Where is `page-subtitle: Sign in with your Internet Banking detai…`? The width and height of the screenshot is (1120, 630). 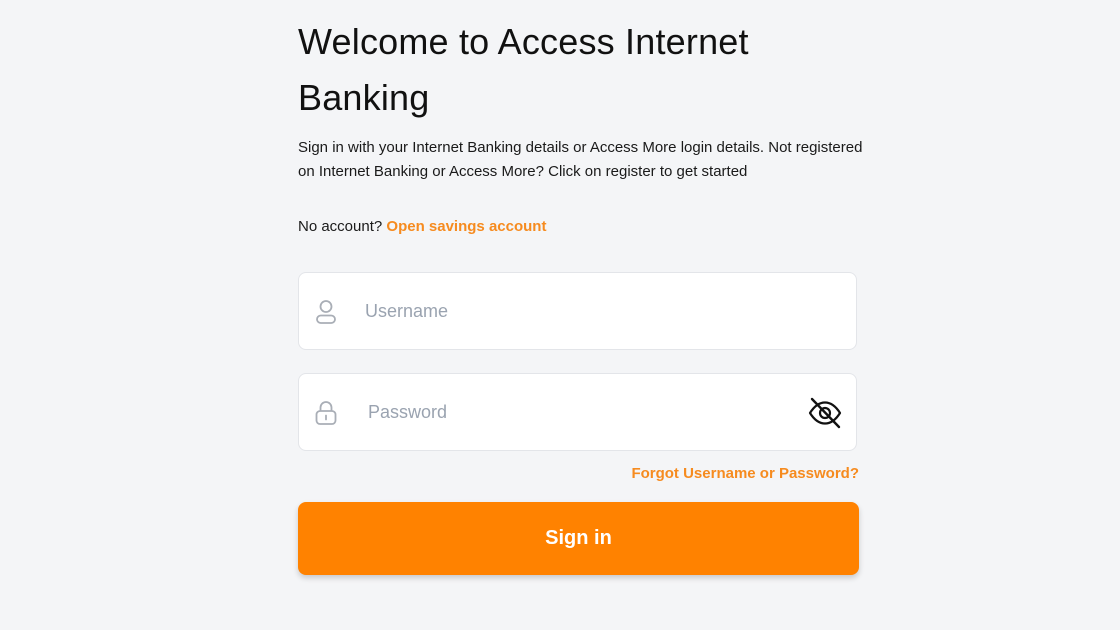
page-subtitle: Sign in with your Internet Banking detai… is located at coordinates (580, 159).